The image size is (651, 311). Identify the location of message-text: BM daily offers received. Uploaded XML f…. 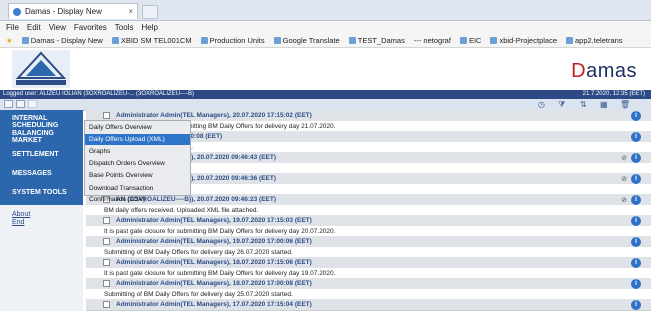
(181, 210).